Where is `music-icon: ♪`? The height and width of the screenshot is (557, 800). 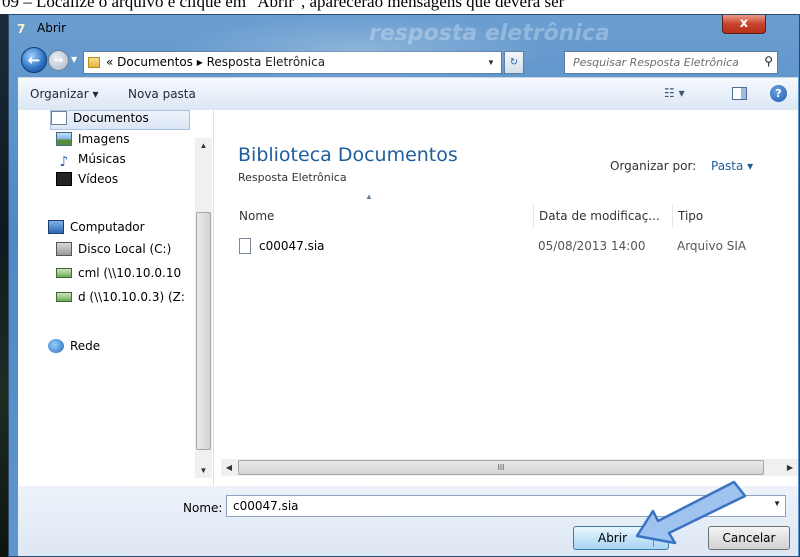
music-icon: ♪ is located at coordinates (64, 162).